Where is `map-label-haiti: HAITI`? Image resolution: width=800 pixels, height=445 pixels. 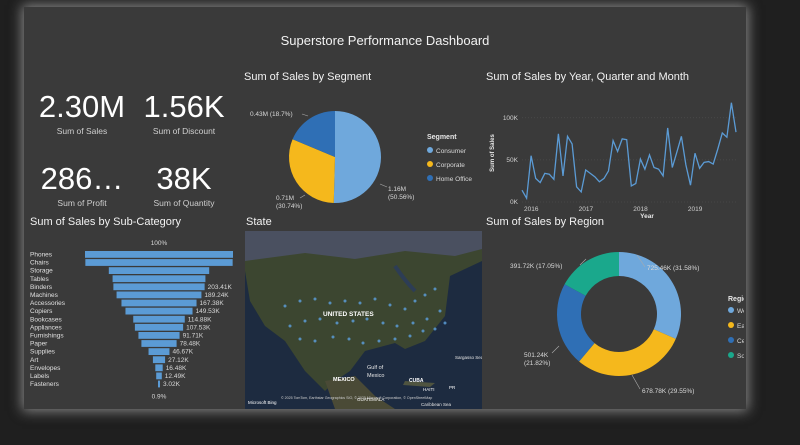 map-label-haiti: HAITI is located at coordinates (429, 389).